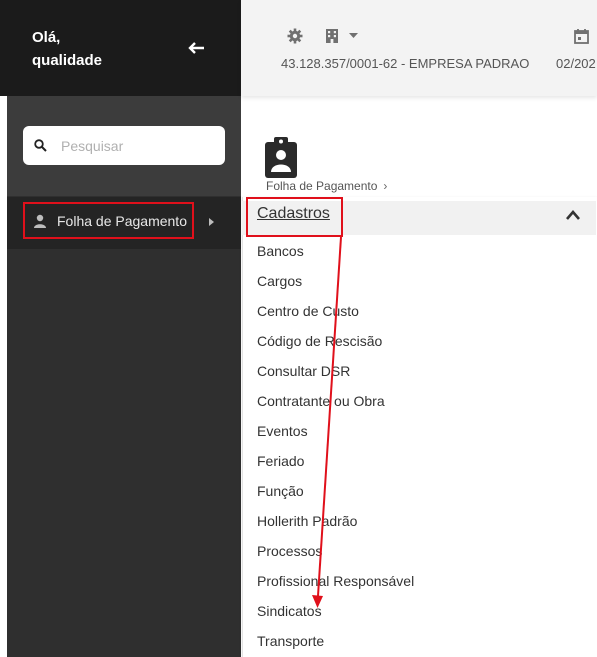 The image size is (597, 657). What do you see at coordinates (335, 341) in the screenshot?
I see `menu-item-codigo-de-rescisao: Código de Rescisão` at bounding box center [335, 341].